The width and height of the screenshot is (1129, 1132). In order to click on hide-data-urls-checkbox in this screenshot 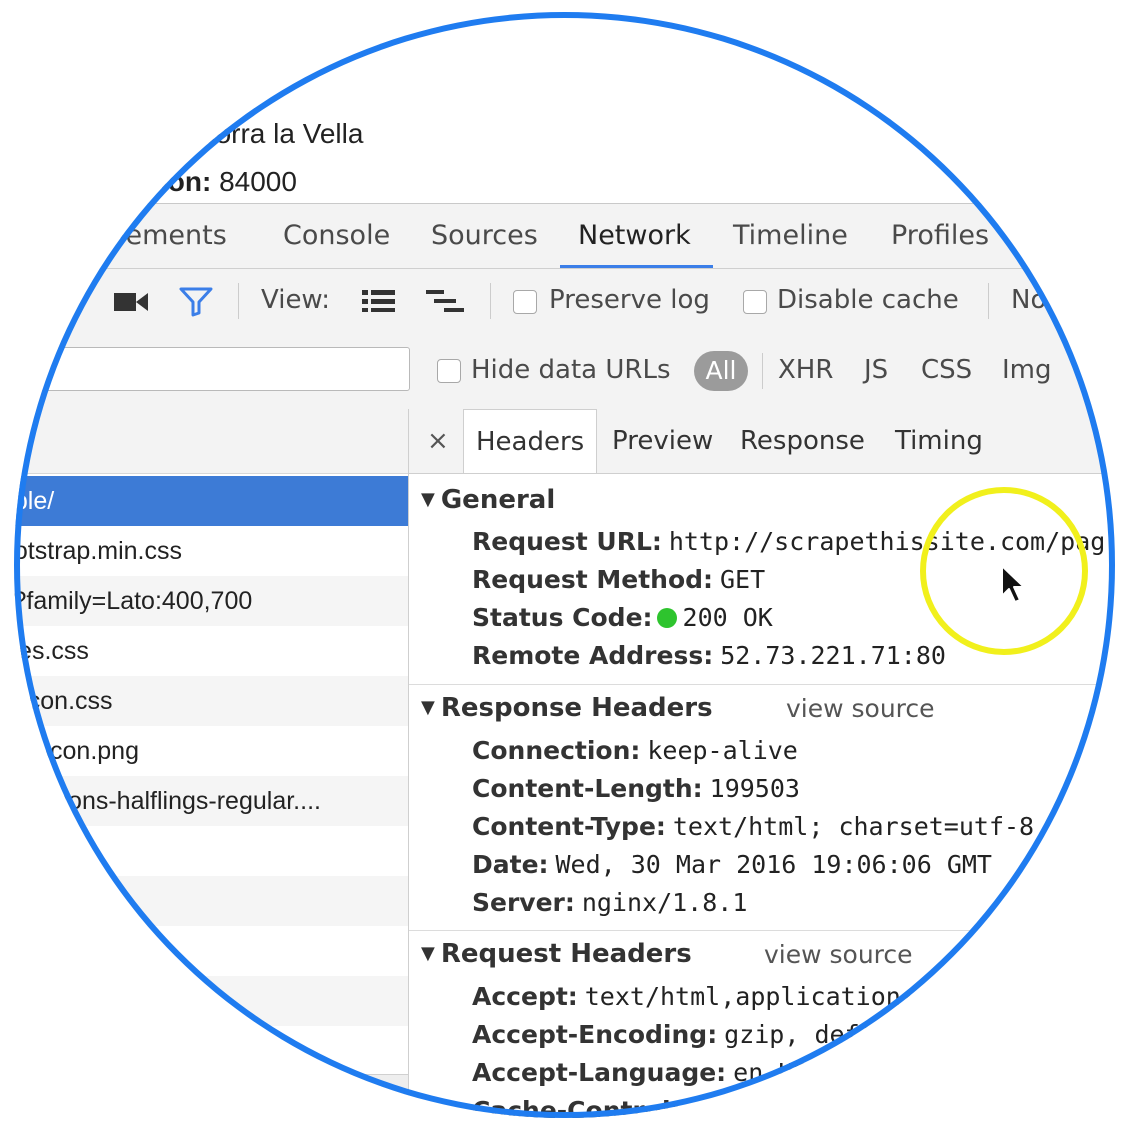, I will do `click(449, 371)`.